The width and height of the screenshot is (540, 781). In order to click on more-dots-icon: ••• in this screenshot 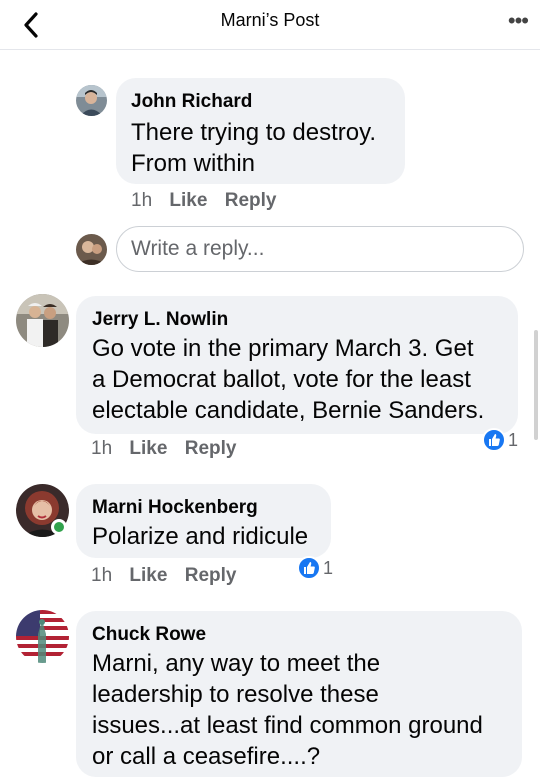, I will do `click(518, 20)`.